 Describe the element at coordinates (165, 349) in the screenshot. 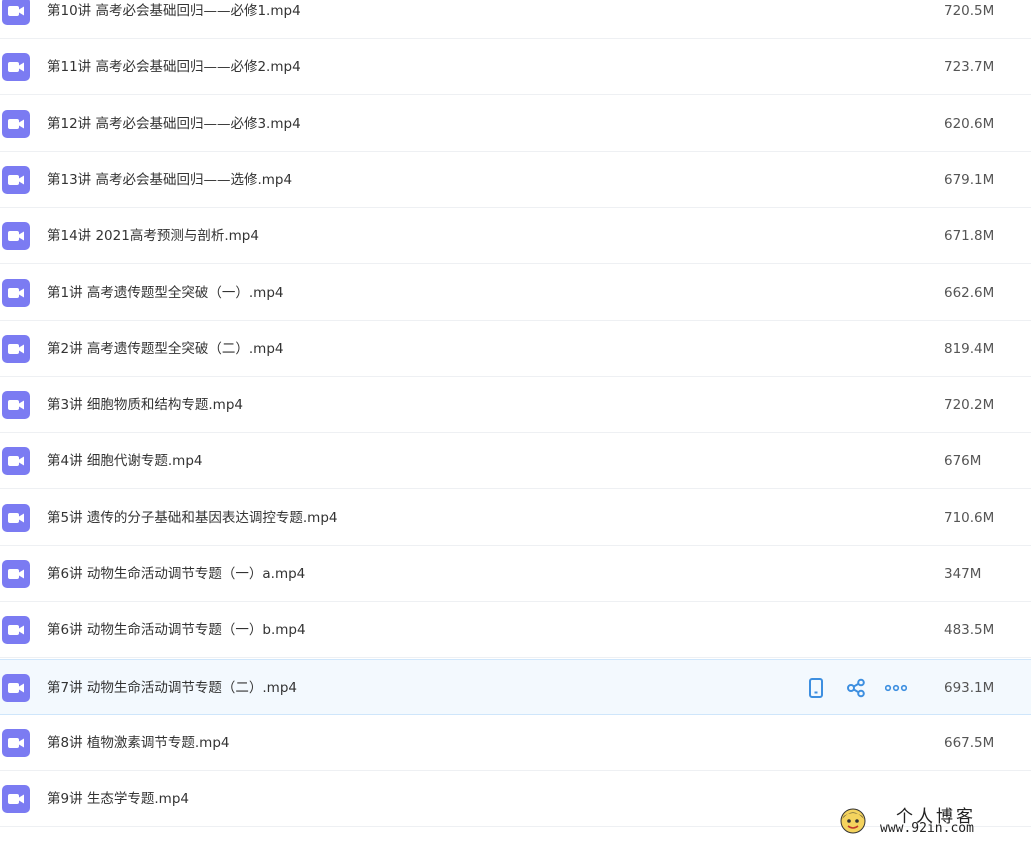

I see `file-name: 第2讲 高考遗传题型全突破（二）.mp4` at that location.